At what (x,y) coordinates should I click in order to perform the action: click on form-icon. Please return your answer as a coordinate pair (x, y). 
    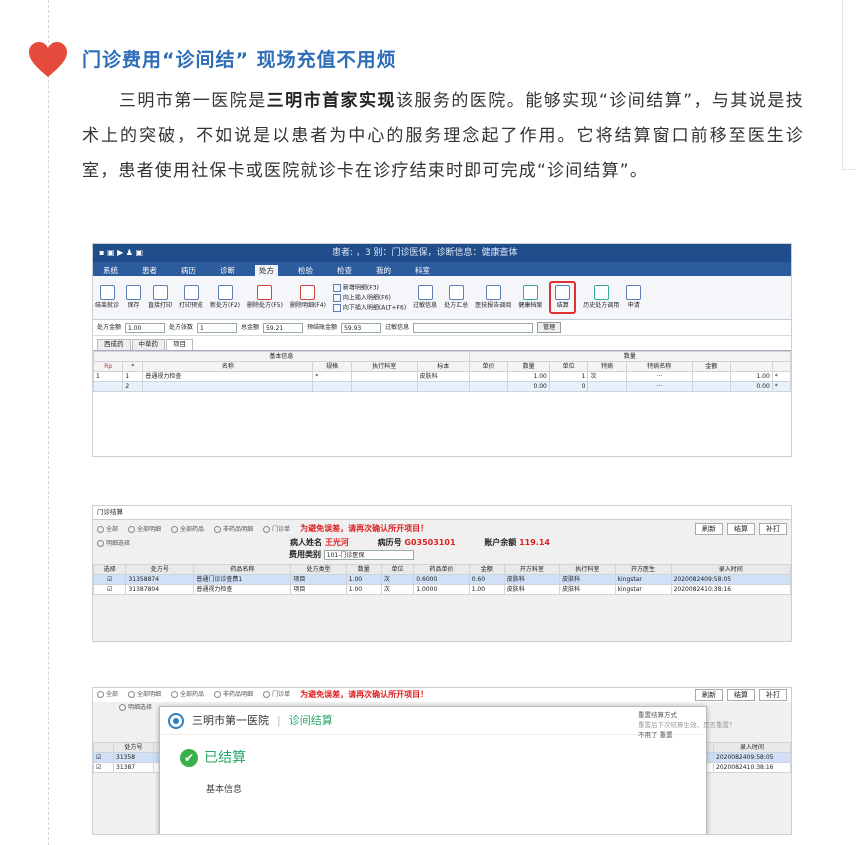
    Looking at the image, I should click on (634, 293).